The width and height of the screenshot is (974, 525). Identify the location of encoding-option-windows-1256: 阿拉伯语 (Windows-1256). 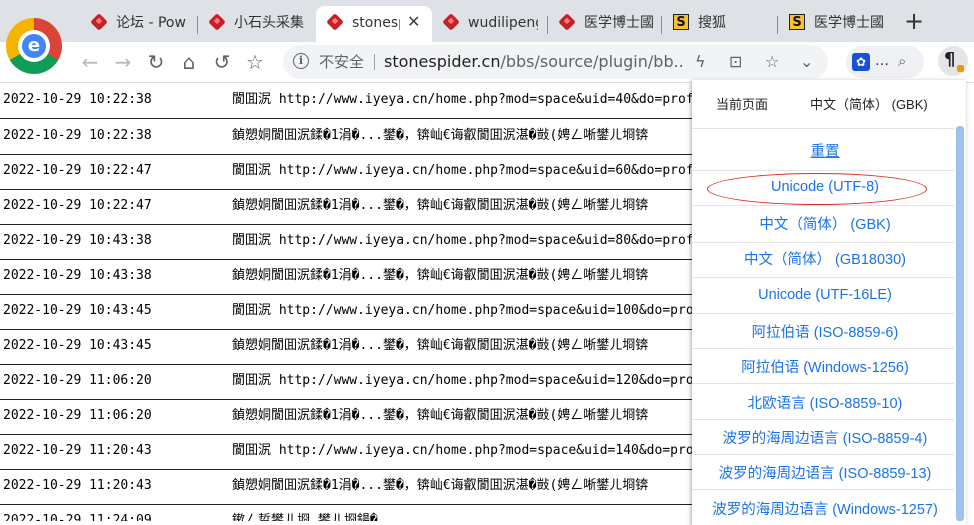
(825, 368).